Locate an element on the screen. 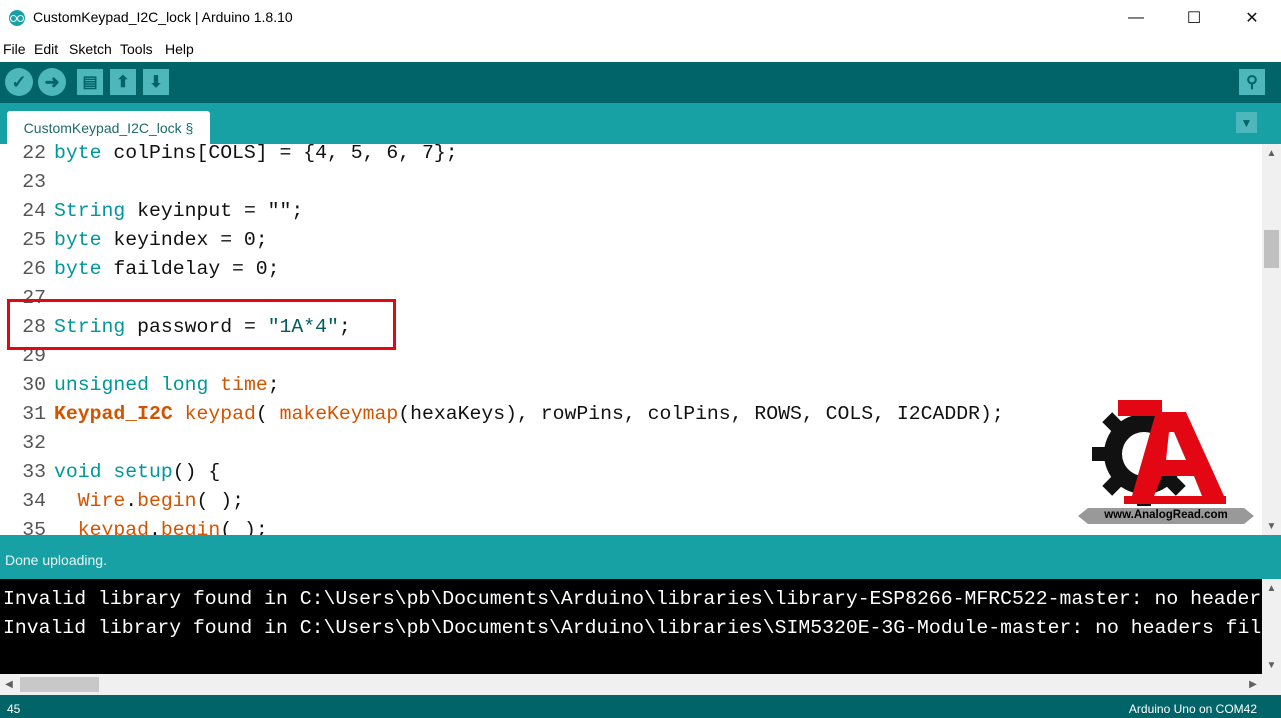 The width and height of the screenshot is (1281, 718). board-port: Arduino Uno on COM42 is located at coordinates (1192, 709).